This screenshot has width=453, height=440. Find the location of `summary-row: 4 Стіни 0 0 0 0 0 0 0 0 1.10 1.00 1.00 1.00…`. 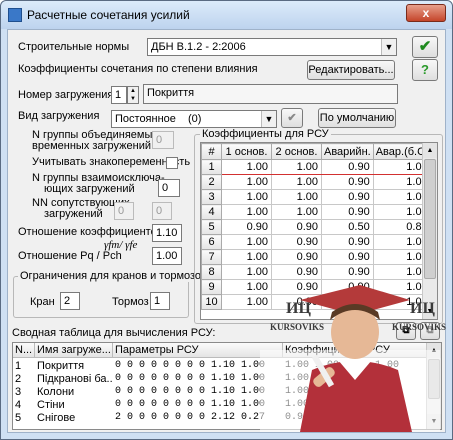

summary-row: 4 Стіни 0 0 0 0 0 0 0 0 1.10 1.00 1.00 1.00… is located at coordinates (220, 405).